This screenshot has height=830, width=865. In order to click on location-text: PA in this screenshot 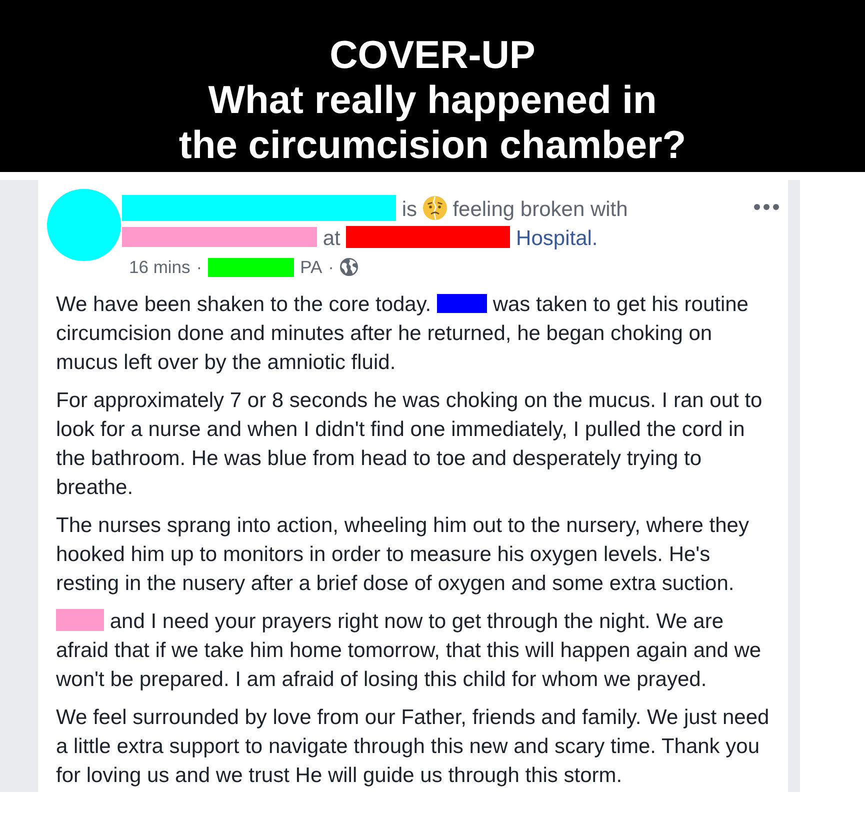, I will do `click(311, 267)`.